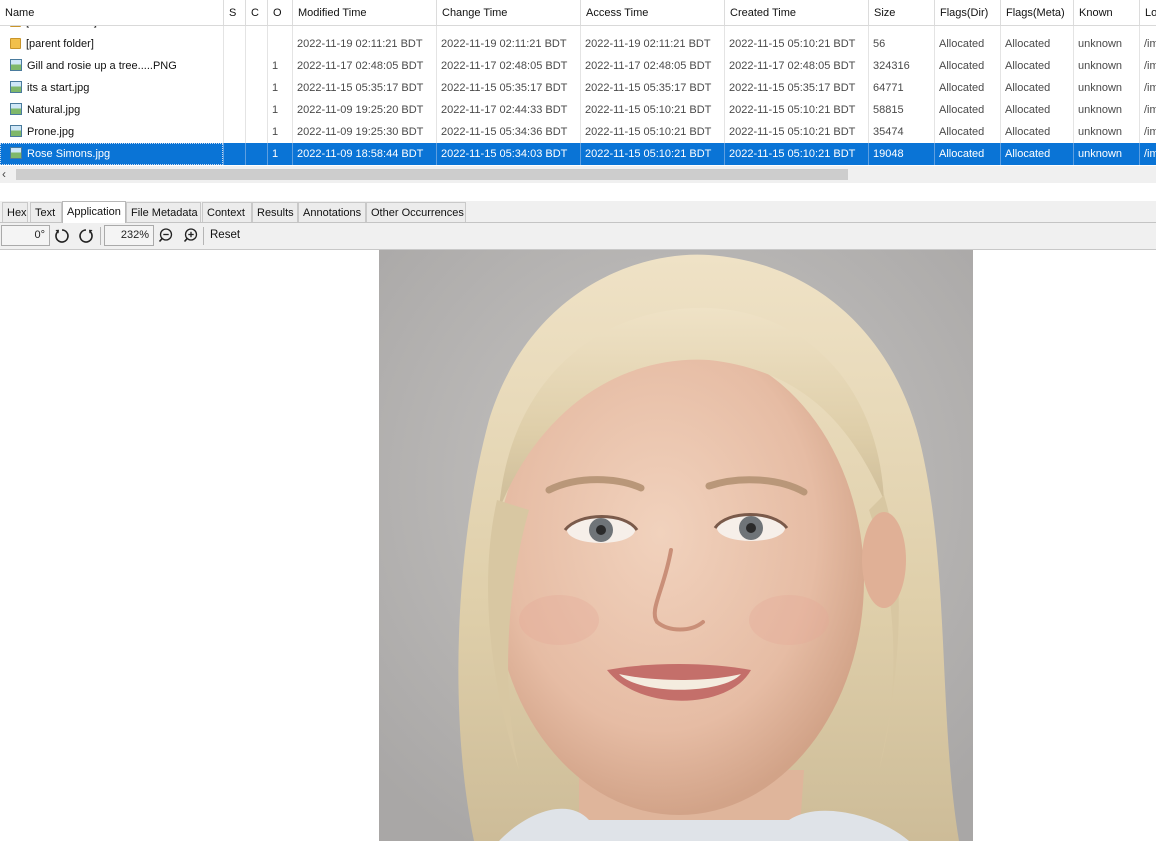 This screenshot has height=841, width=1156. Describe the element at coordinates (365, 66) in the screenshot. I see `cell-modified: 2022-11-17 02:48:05 BDT` at that location.